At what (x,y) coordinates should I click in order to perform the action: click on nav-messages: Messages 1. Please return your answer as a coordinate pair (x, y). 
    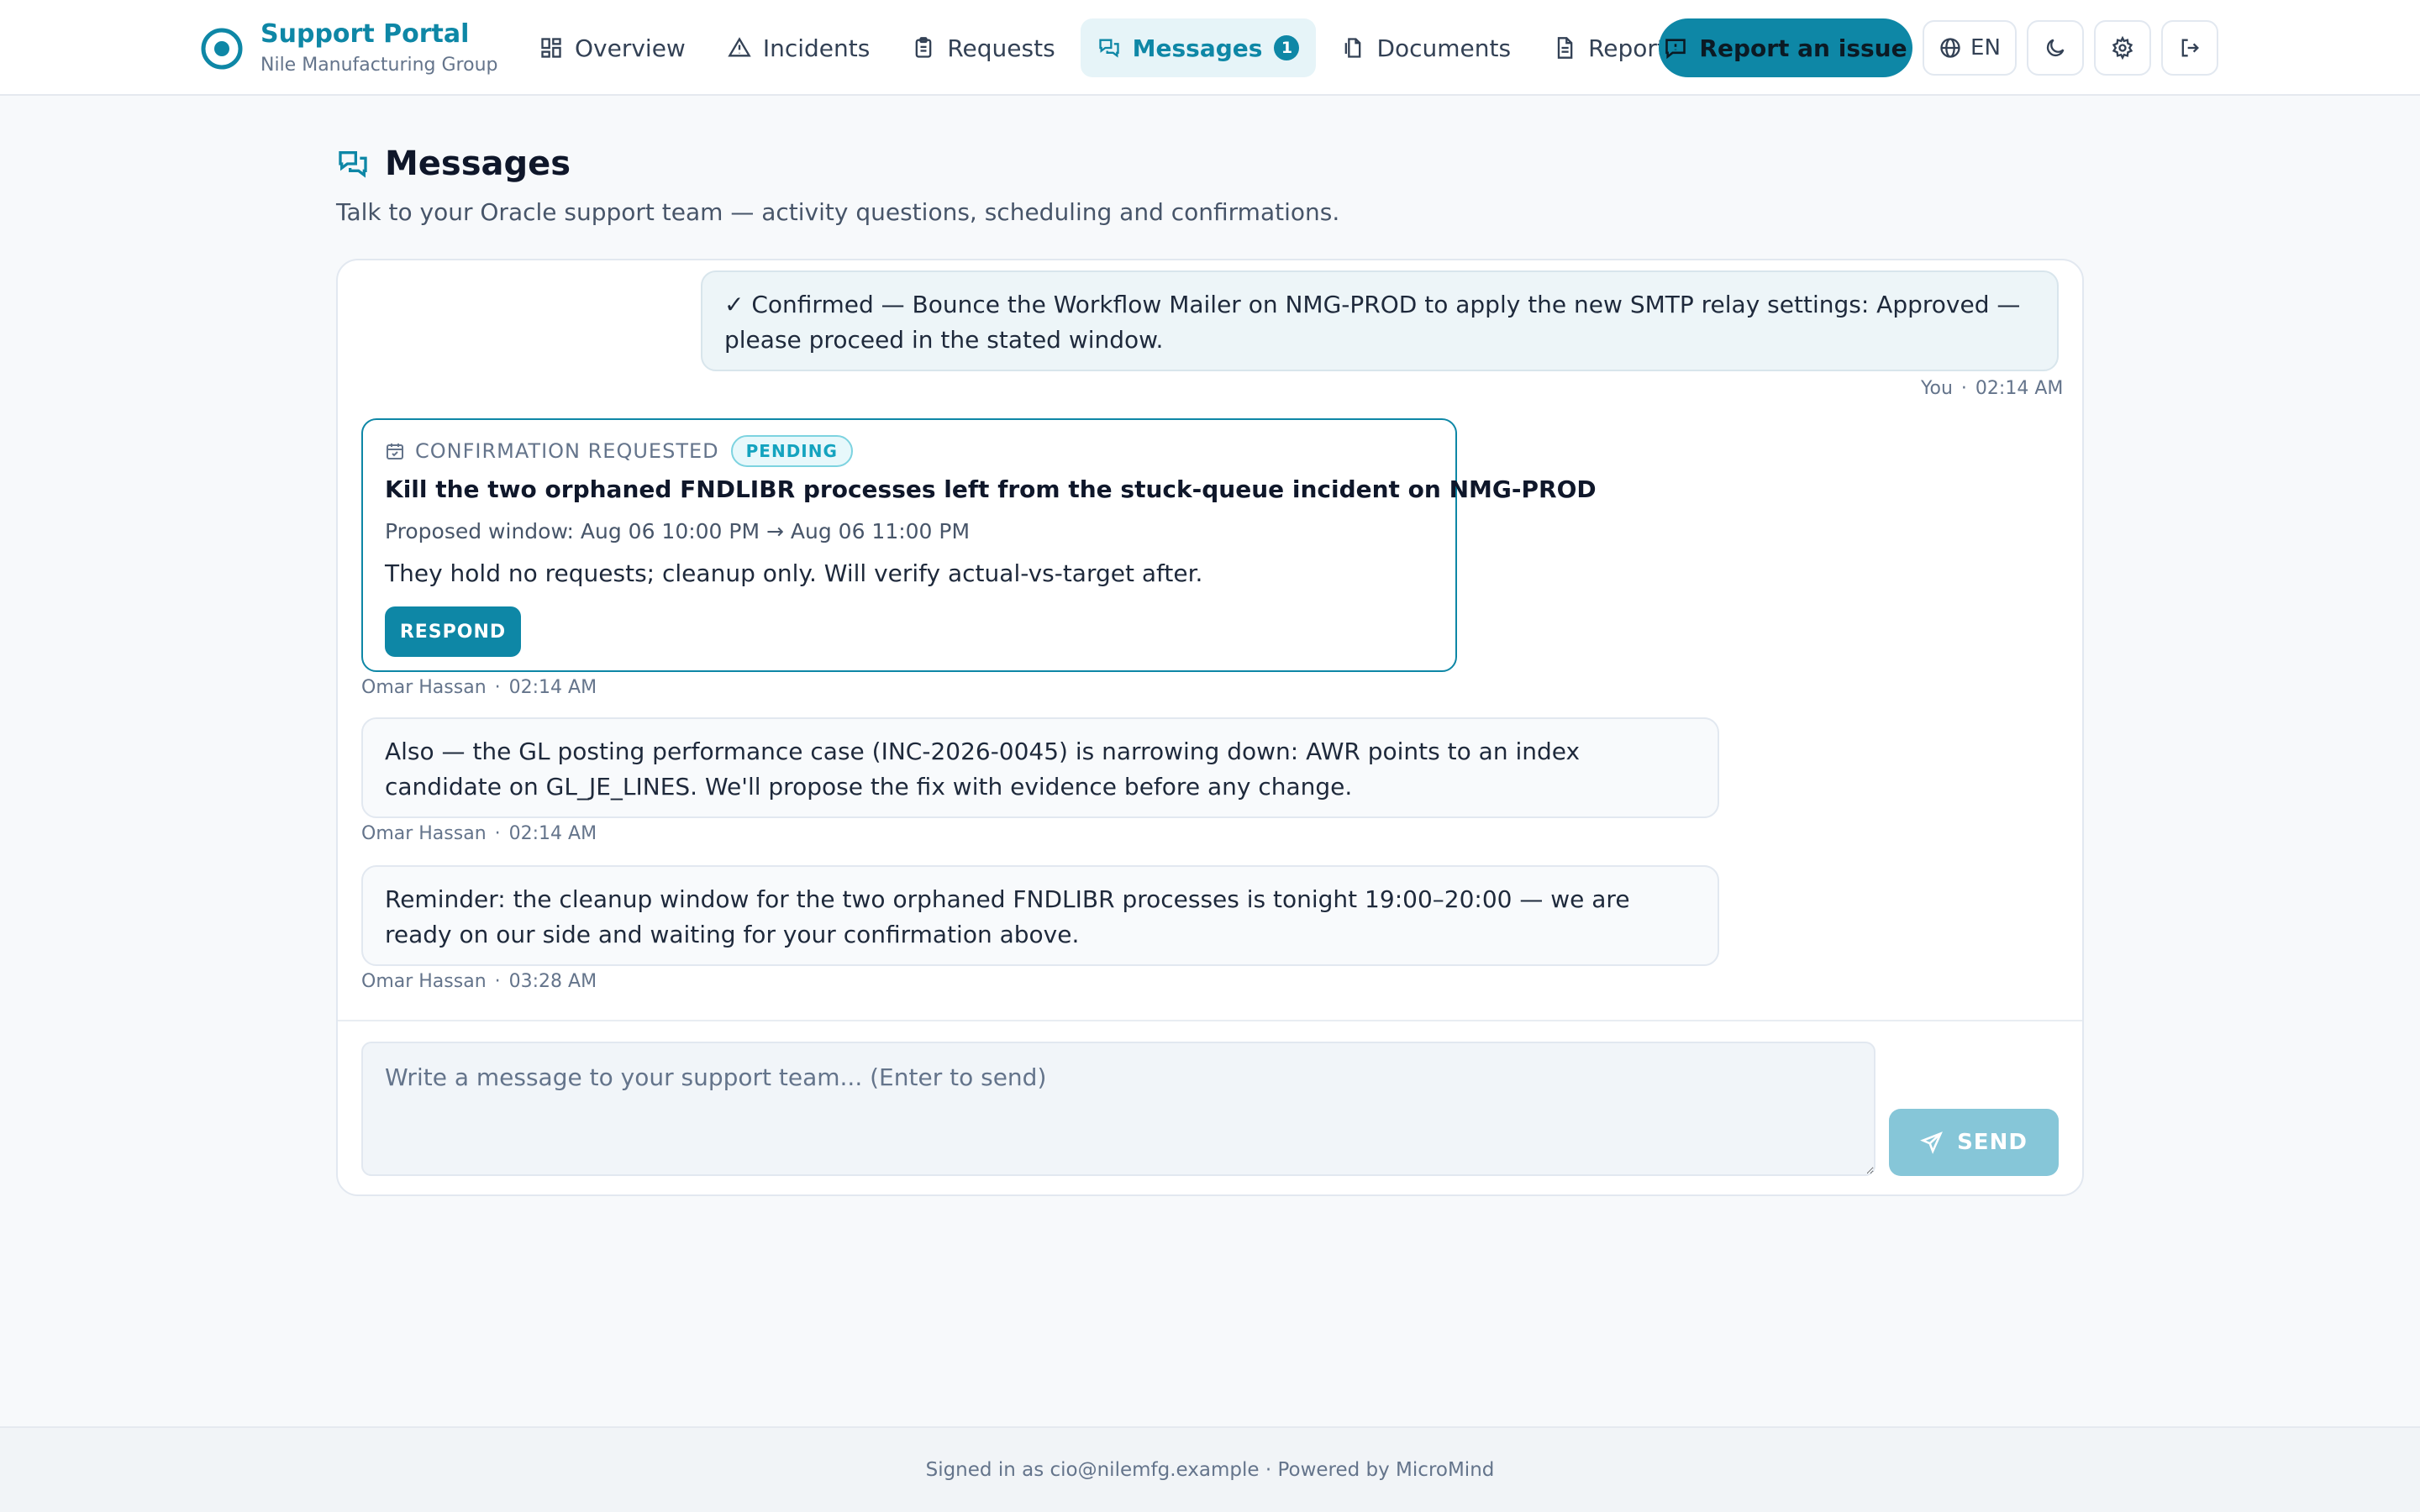
    Looking at the image, I should click on (1198, 47).